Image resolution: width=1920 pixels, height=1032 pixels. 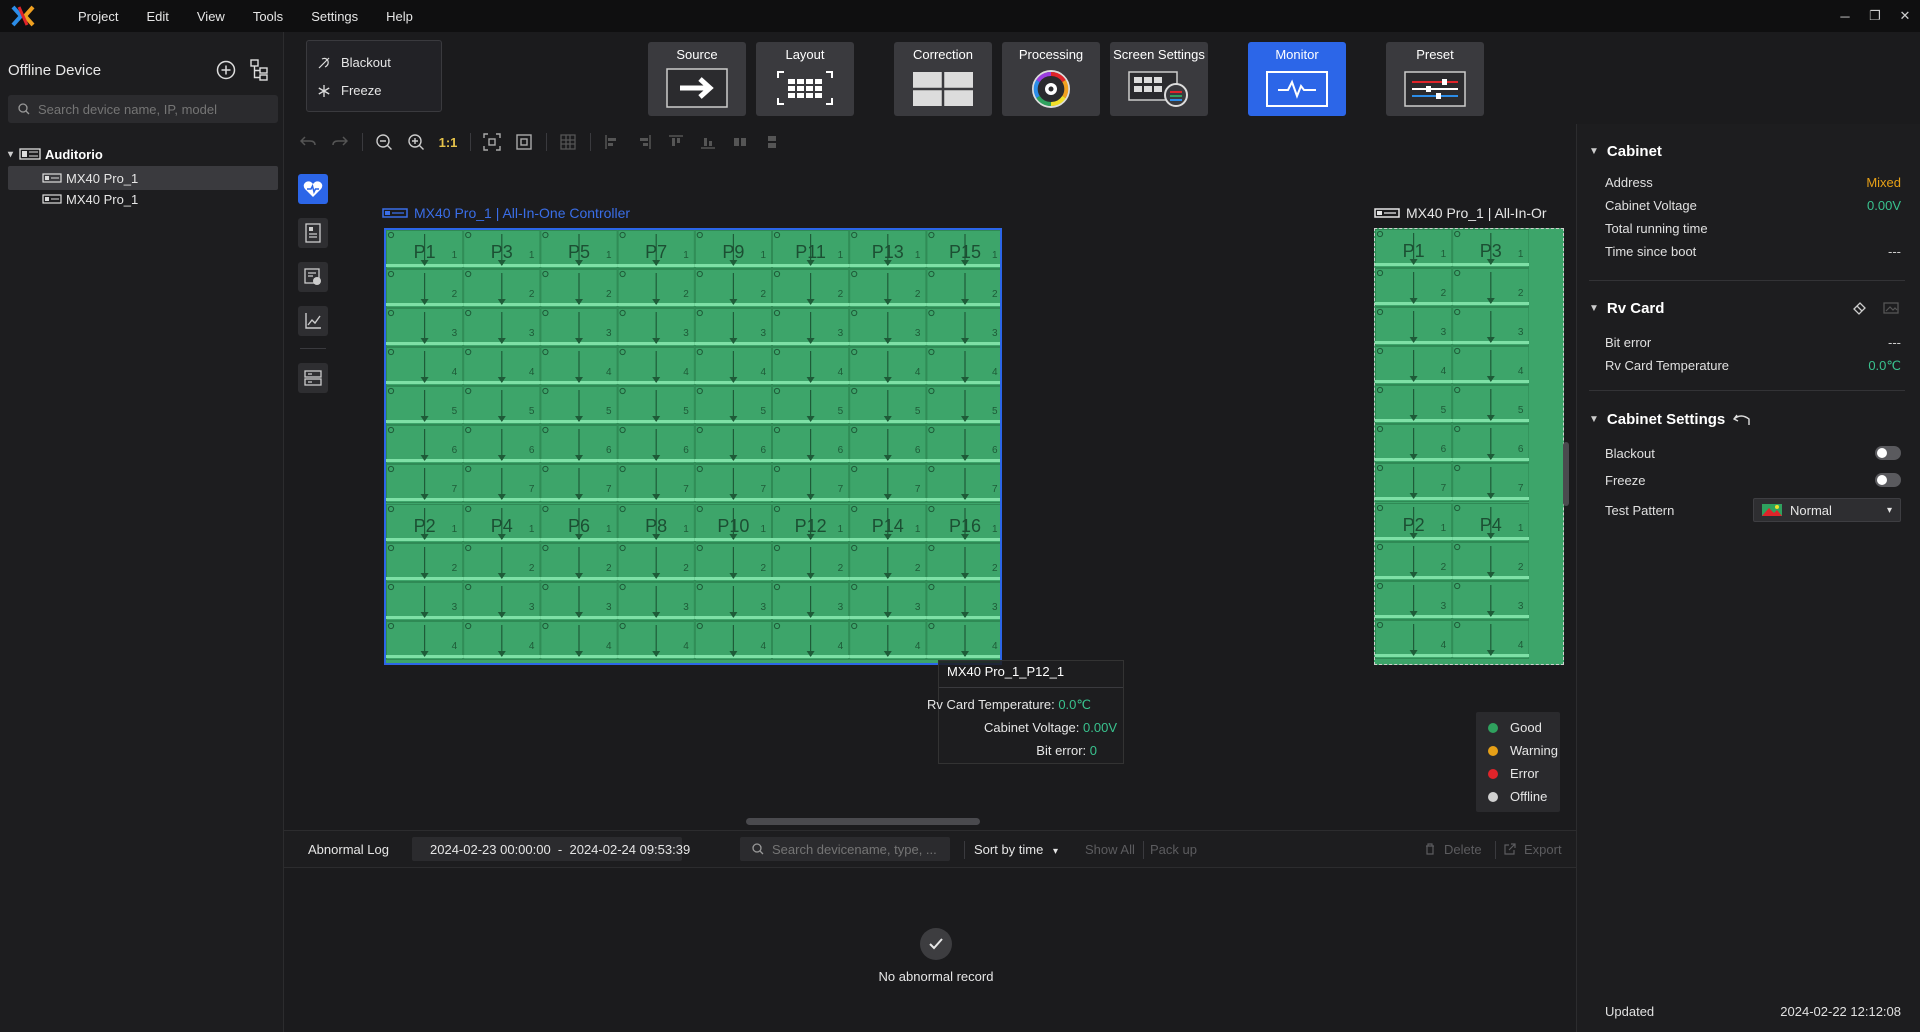 I want to click on align-left-icon, so click(x=612, y=142).